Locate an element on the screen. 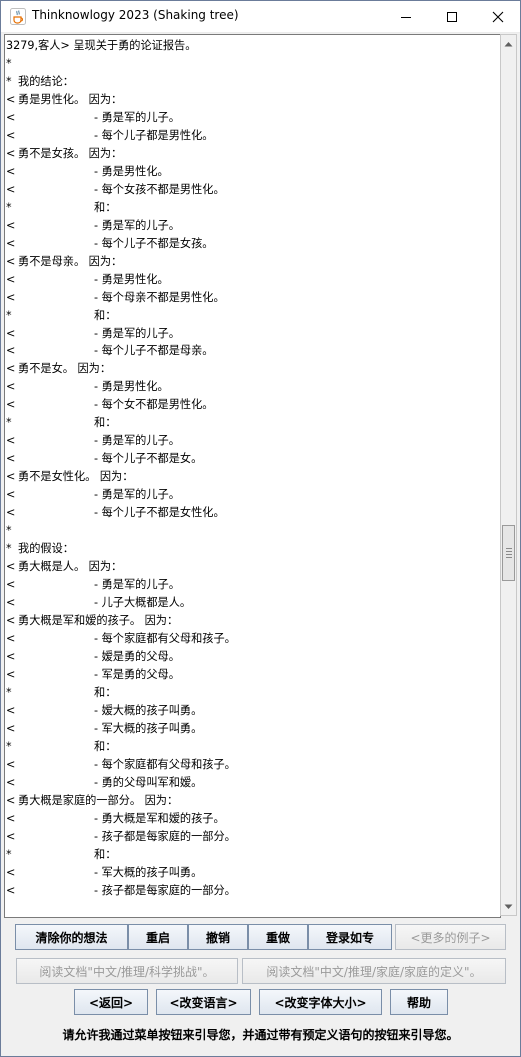 Image resolution: width=521 pixels, height=1057 pixels. more-examples-button: <更多的例子> is located at coordinates (450, 937).